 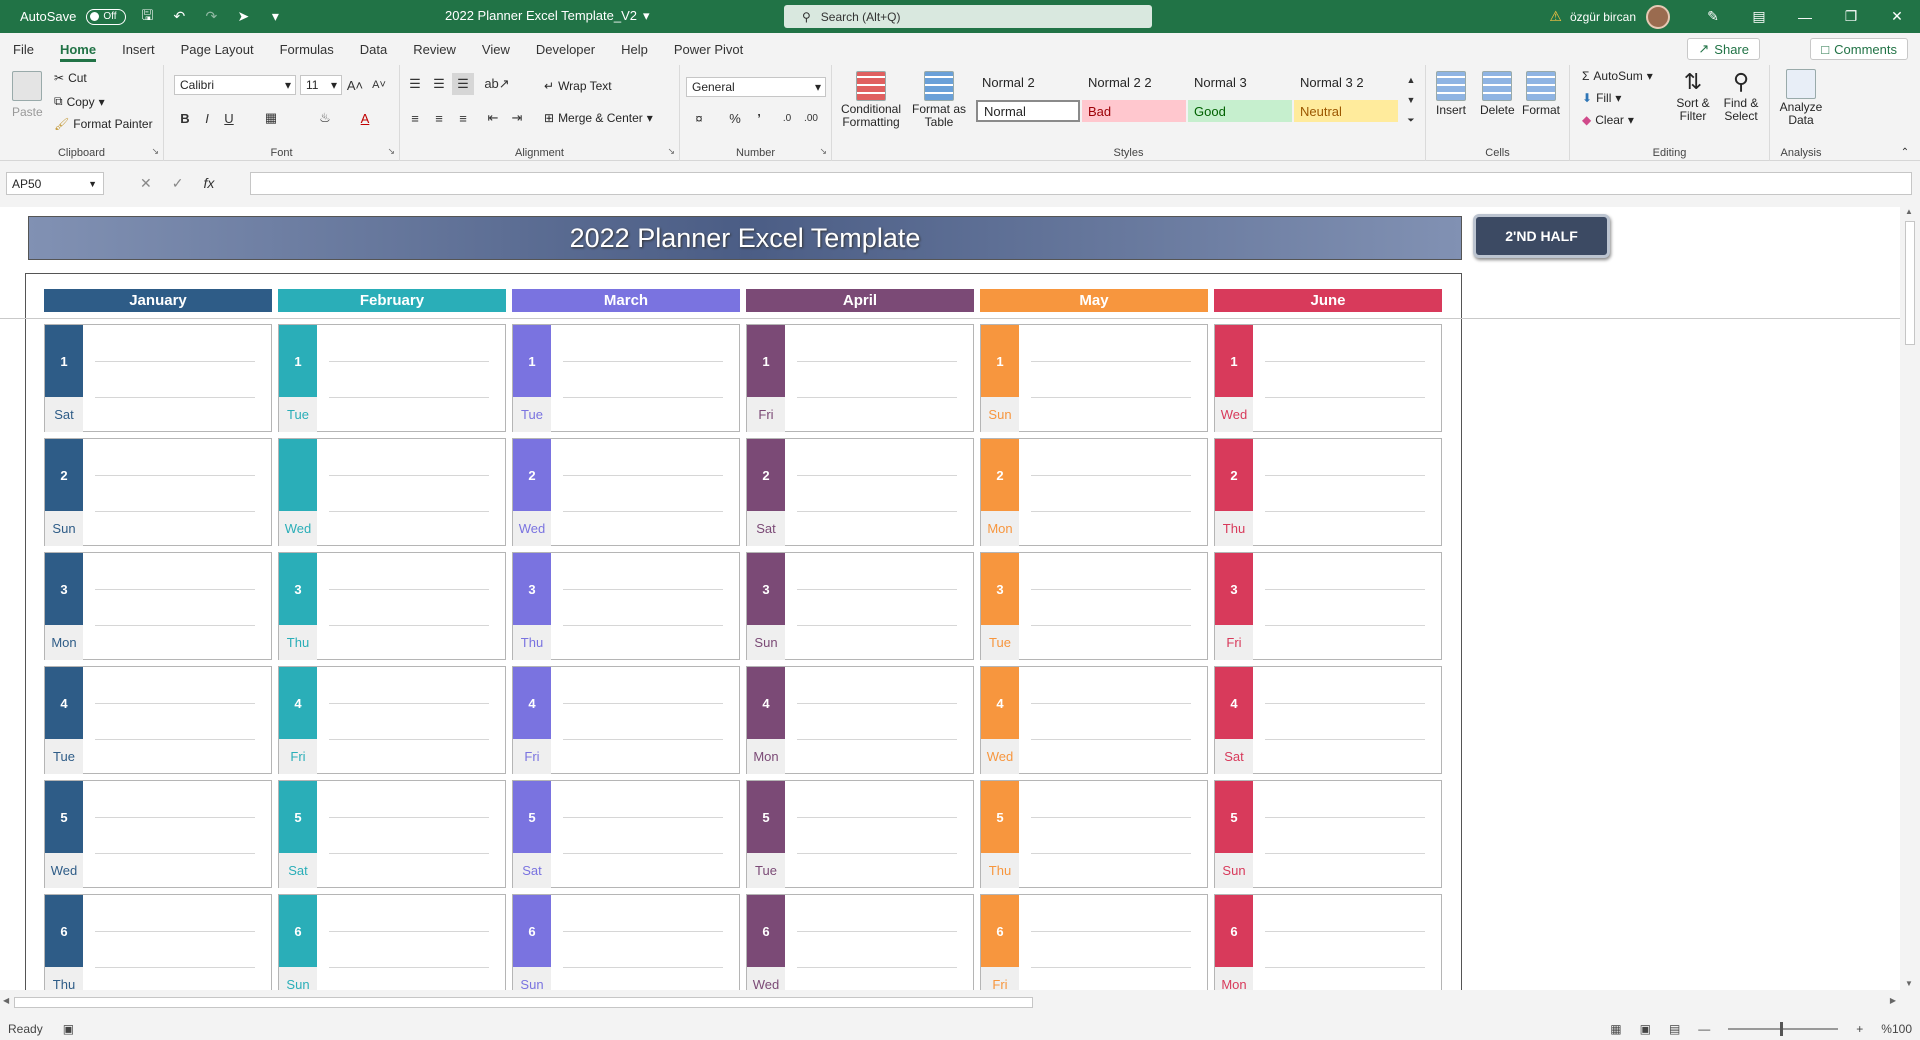 I want to click on scroll-right-icon: ▶, so click(x=1893, y=1000).